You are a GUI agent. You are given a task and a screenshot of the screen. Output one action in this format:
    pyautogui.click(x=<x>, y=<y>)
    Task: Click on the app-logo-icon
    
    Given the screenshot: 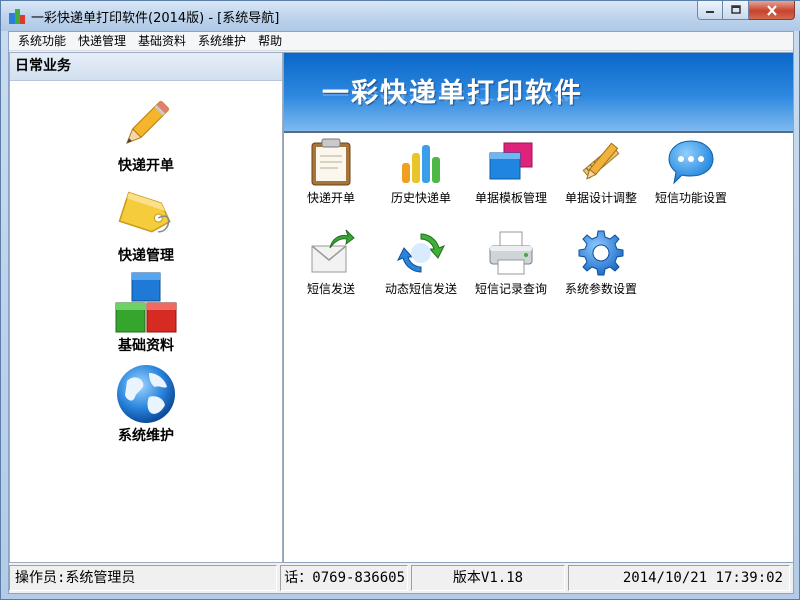 What is the action you would take?
    pyautogui.click(x=17, y=16)
    